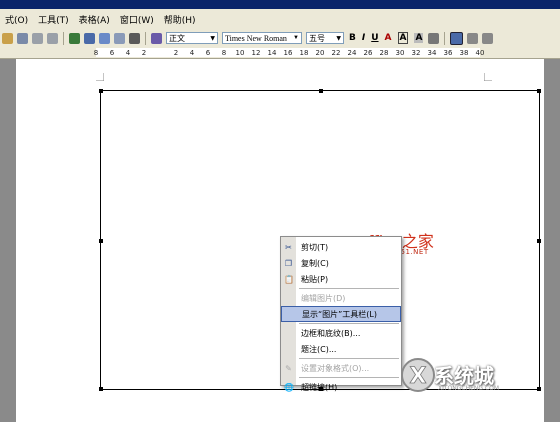 This screenshot has width=560, height=422. What do you see at coordinates (368, 53) in the screenshot?
I see `ruler-tick: 26` at bounding box center [368, 53].